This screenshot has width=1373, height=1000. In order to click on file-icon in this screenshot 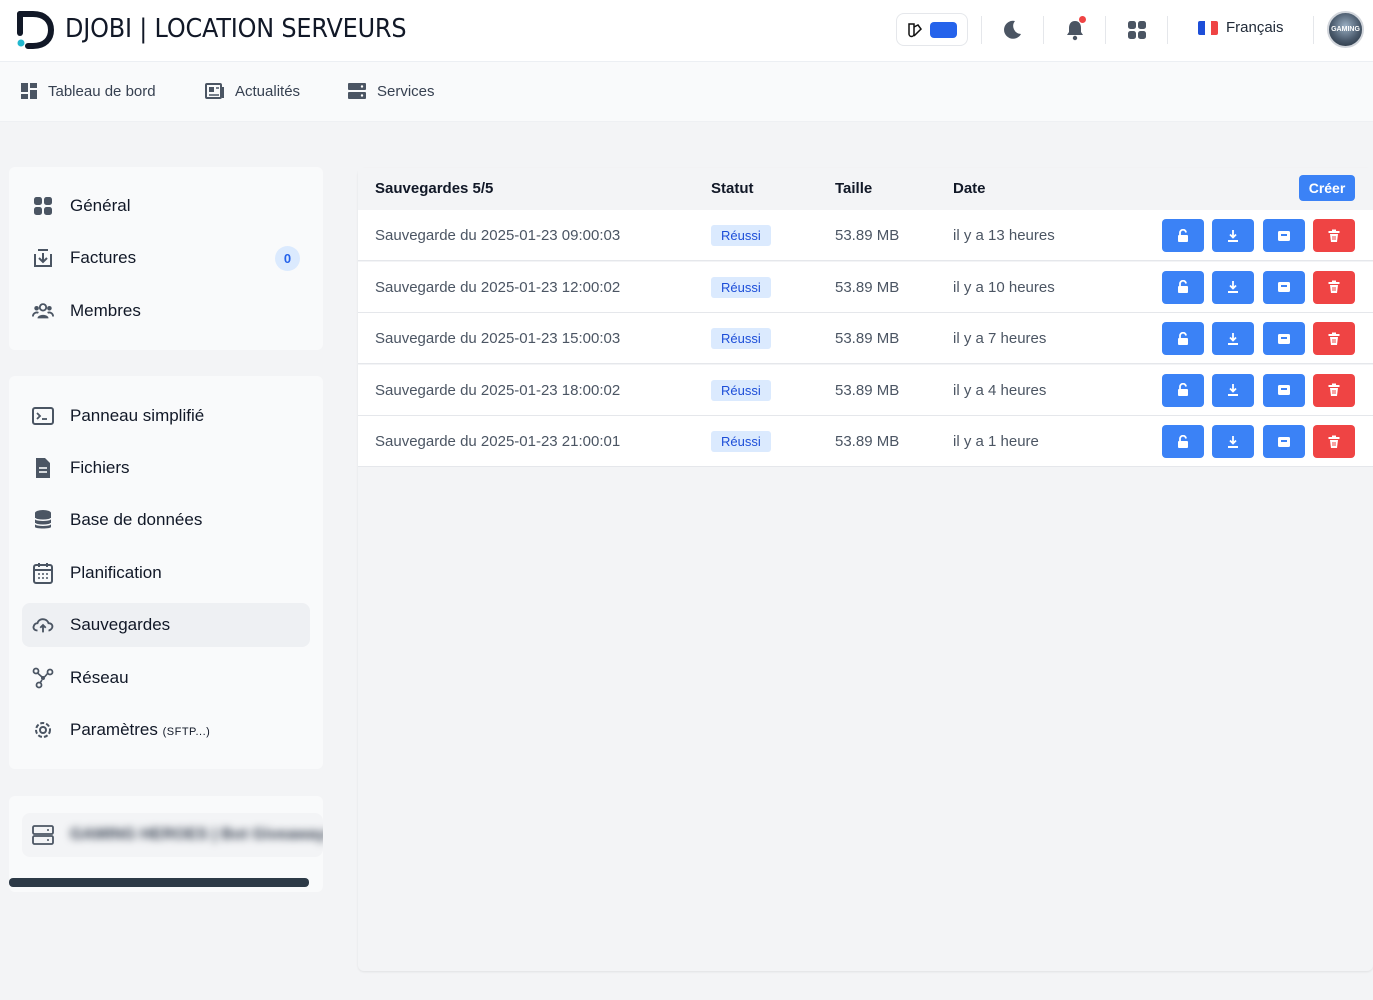, I will do `click(43, 468)`.